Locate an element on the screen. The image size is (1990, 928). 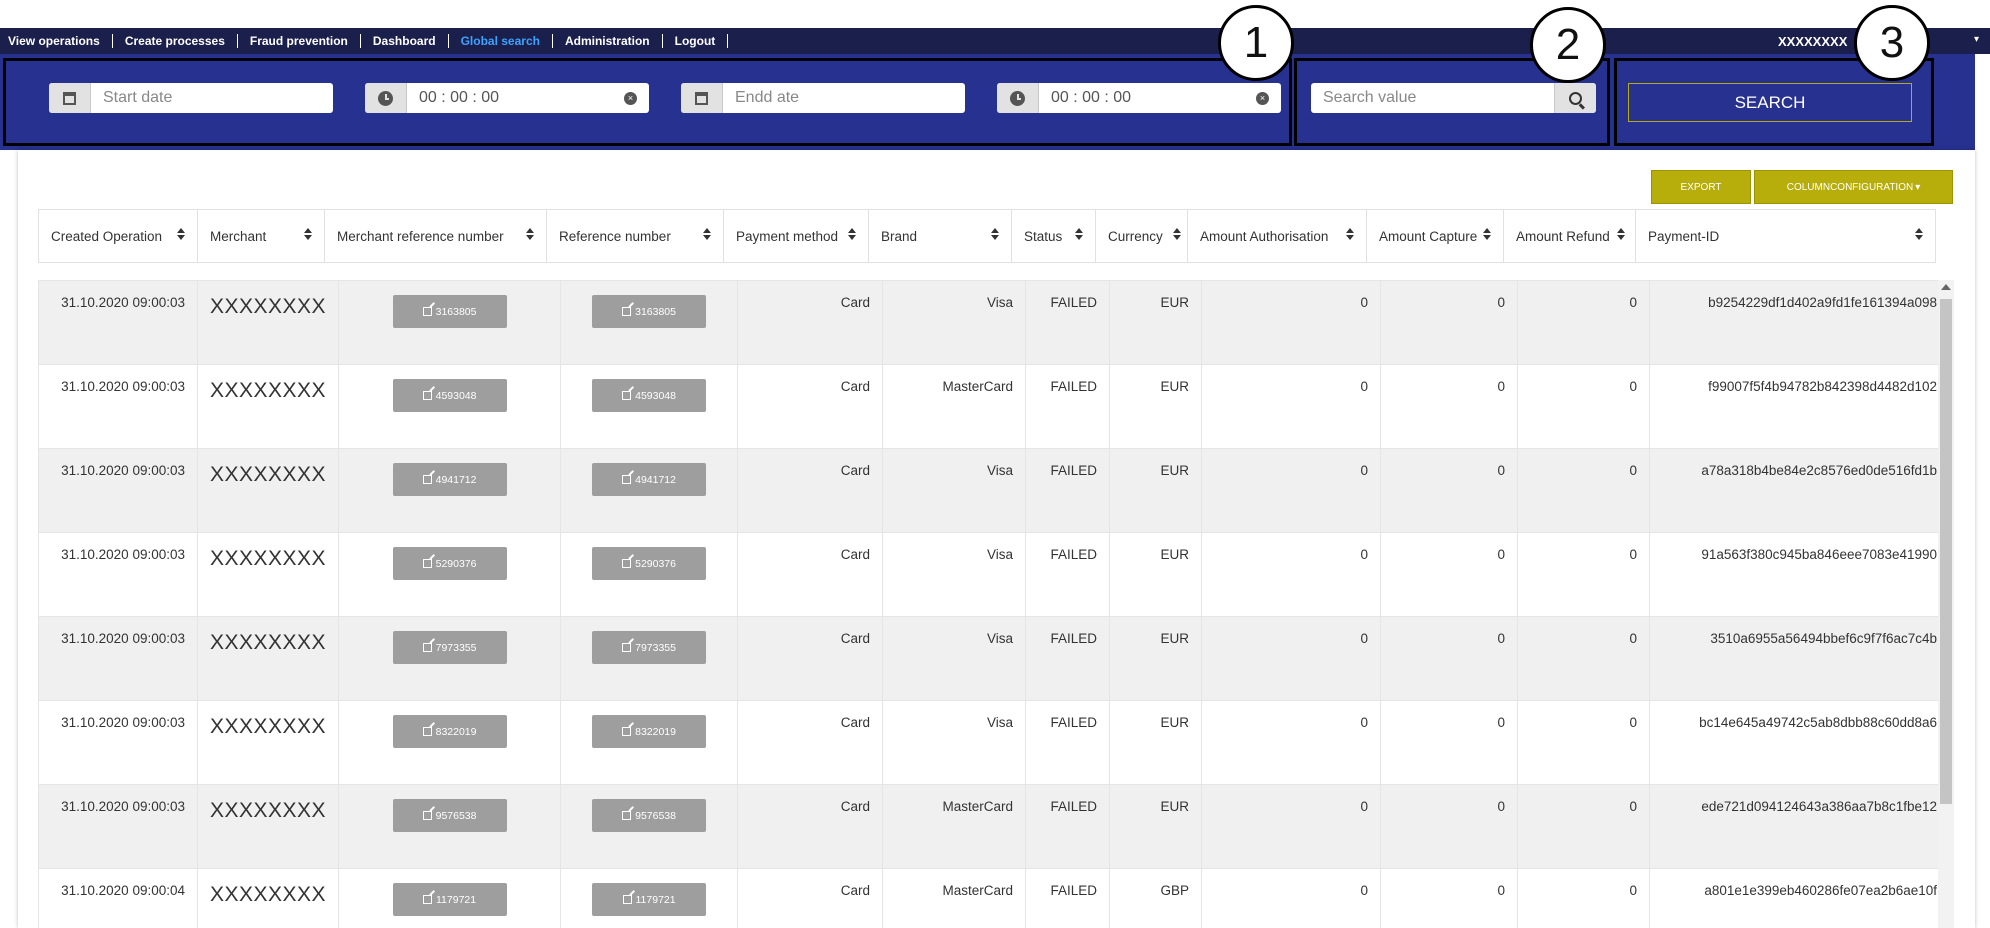
export-button: EXPORT is located at coordinates (1701, 187).